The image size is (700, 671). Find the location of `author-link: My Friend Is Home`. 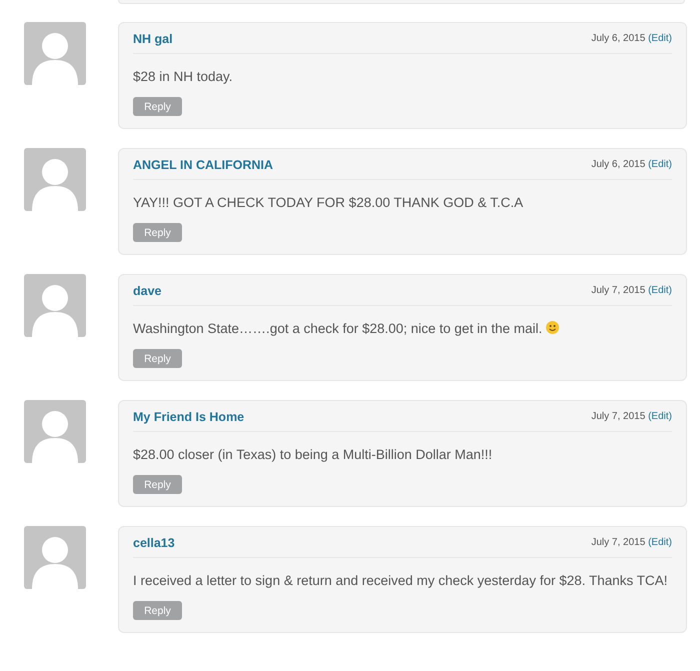

author-link: My Friend Is Home is located at coordinates (188, 417).